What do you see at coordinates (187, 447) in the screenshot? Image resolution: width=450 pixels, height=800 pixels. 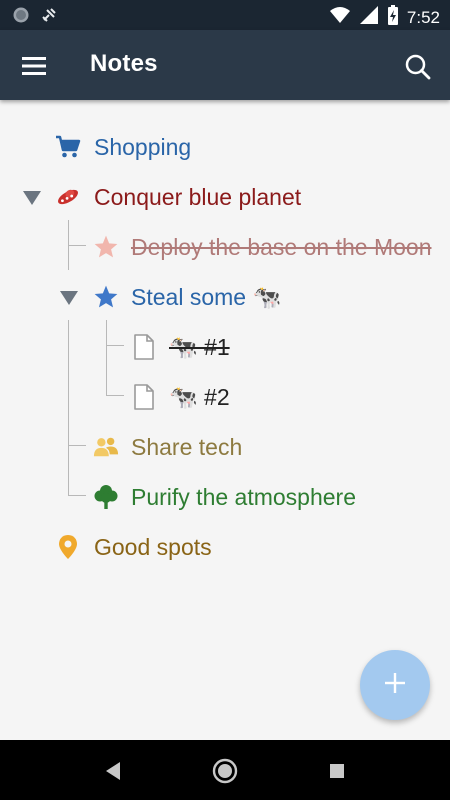 I see `tree-item-label: Share tech` at bounding box center [187, 447].